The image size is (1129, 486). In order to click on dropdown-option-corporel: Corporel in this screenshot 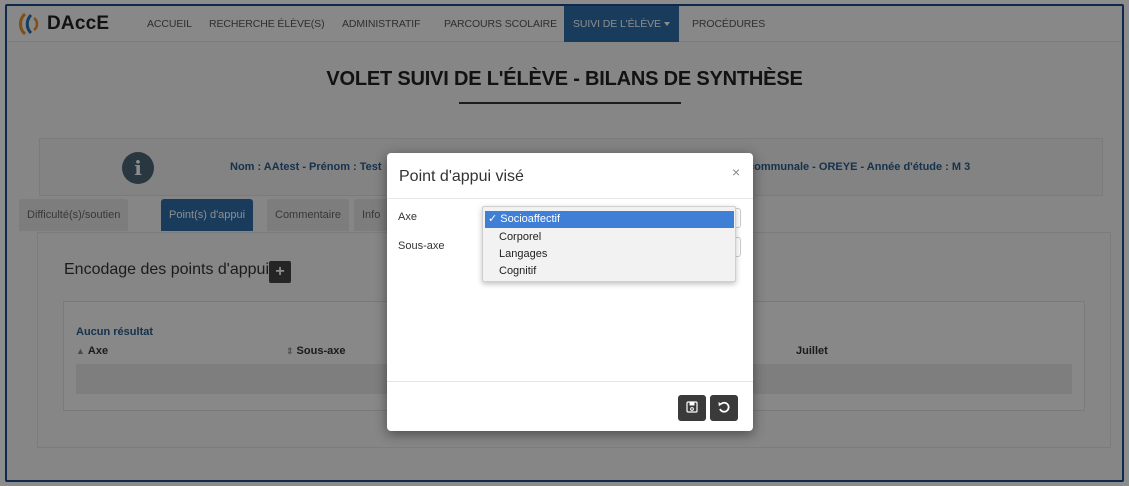, I will do `click(609, 237)`.